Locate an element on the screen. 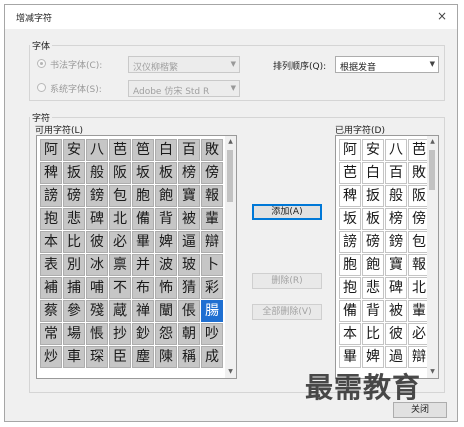  char-cell: 冰 is located at coordinates (97, 265).